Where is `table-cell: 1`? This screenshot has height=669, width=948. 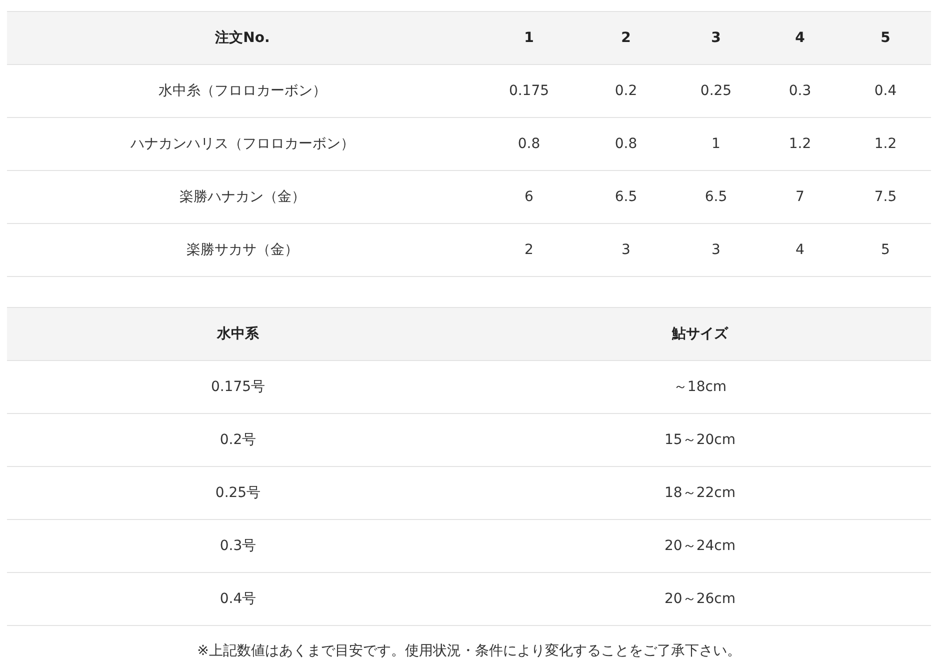 table-cell: 1 is located at coordinates (716, 144).